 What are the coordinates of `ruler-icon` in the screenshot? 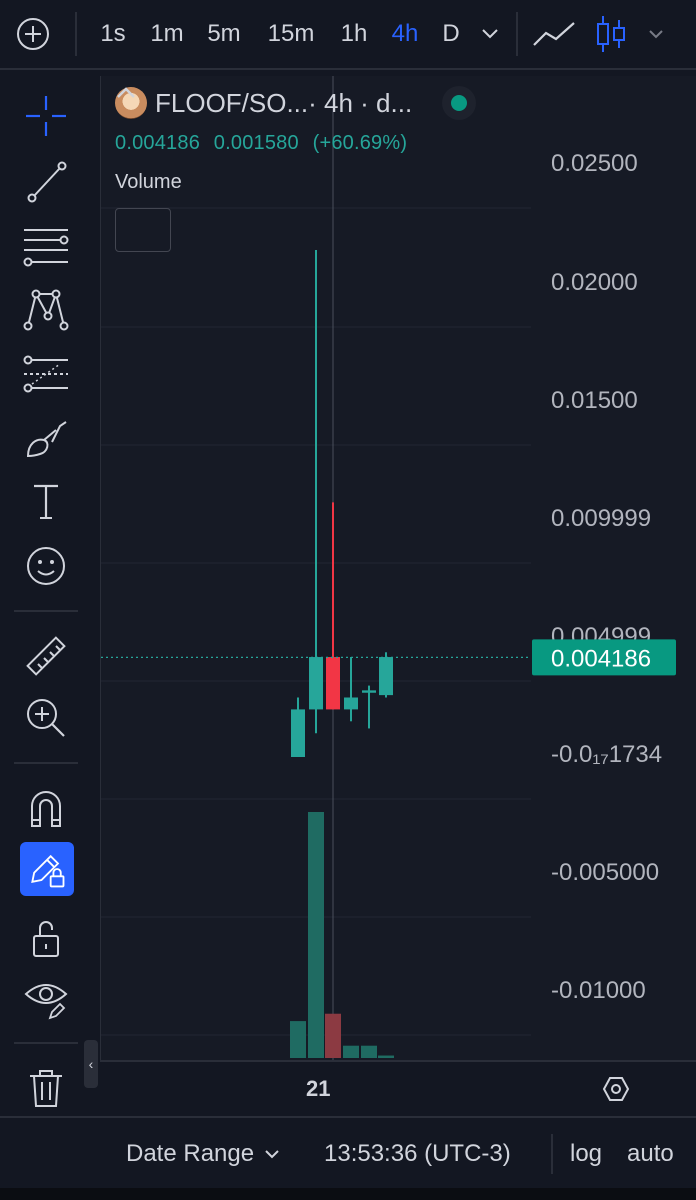 It's located at (46, 656).